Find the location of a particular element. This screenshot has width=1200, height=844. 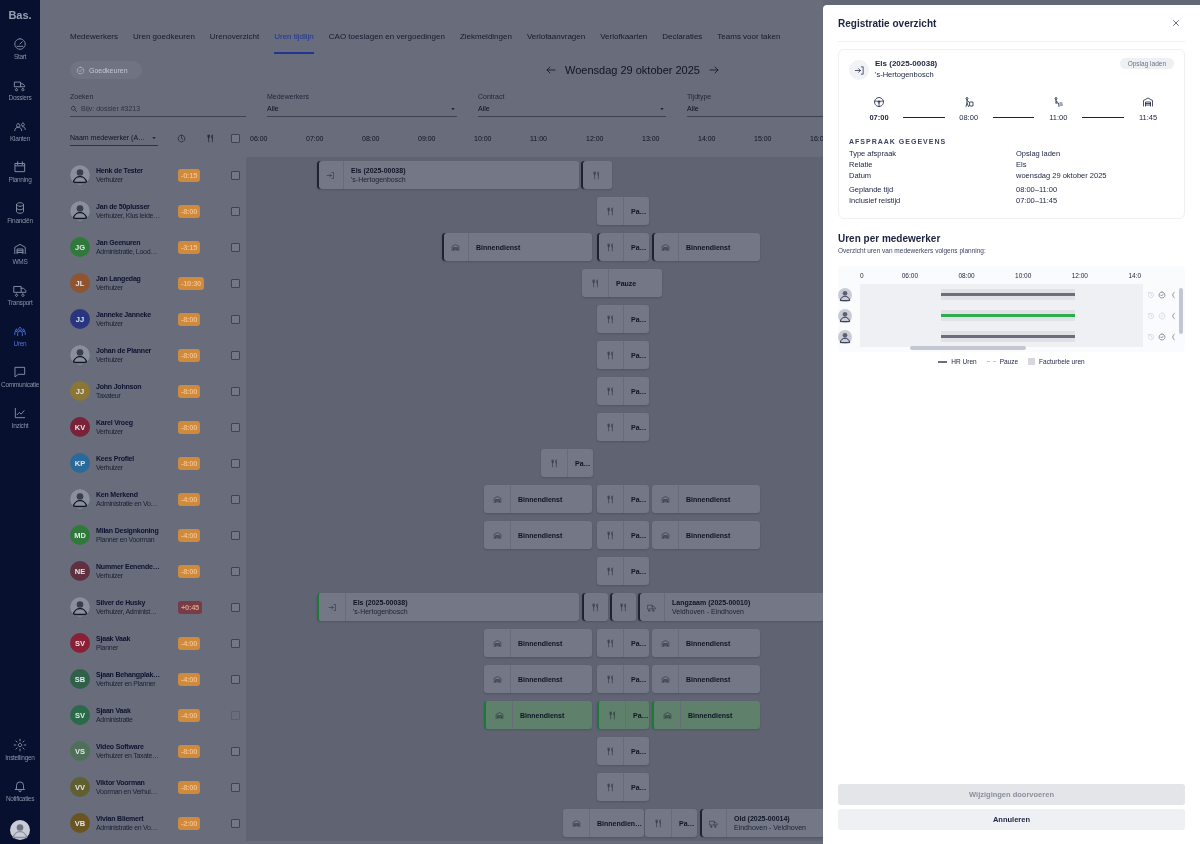

tab: CAO toeslagen en vergoedingen is located at coordinates (386, 43).